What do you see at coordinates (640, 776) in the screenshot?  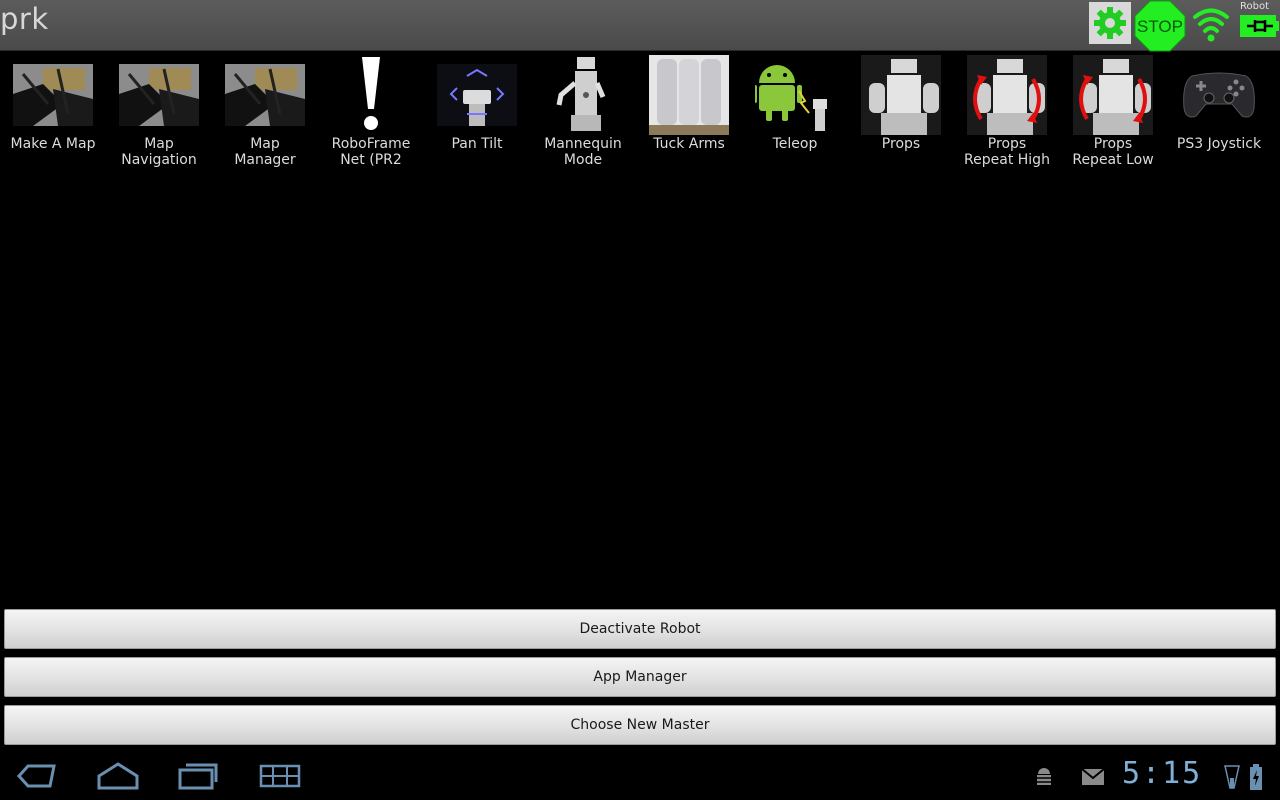 I see `system-bar` at bounding box center [640, 776].